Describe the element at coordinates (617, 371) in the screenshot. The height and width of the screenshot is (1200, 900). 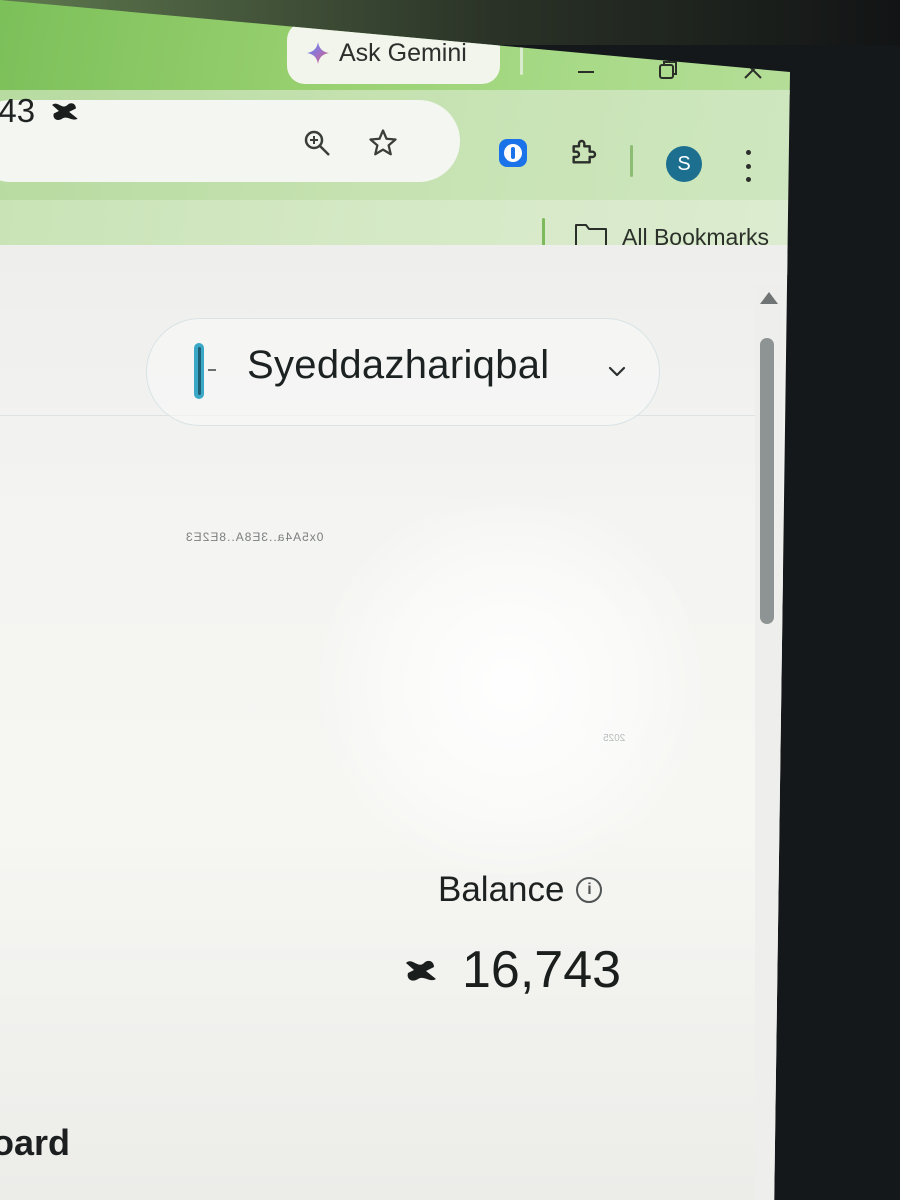
I see `chevron-down-icon` at that location.